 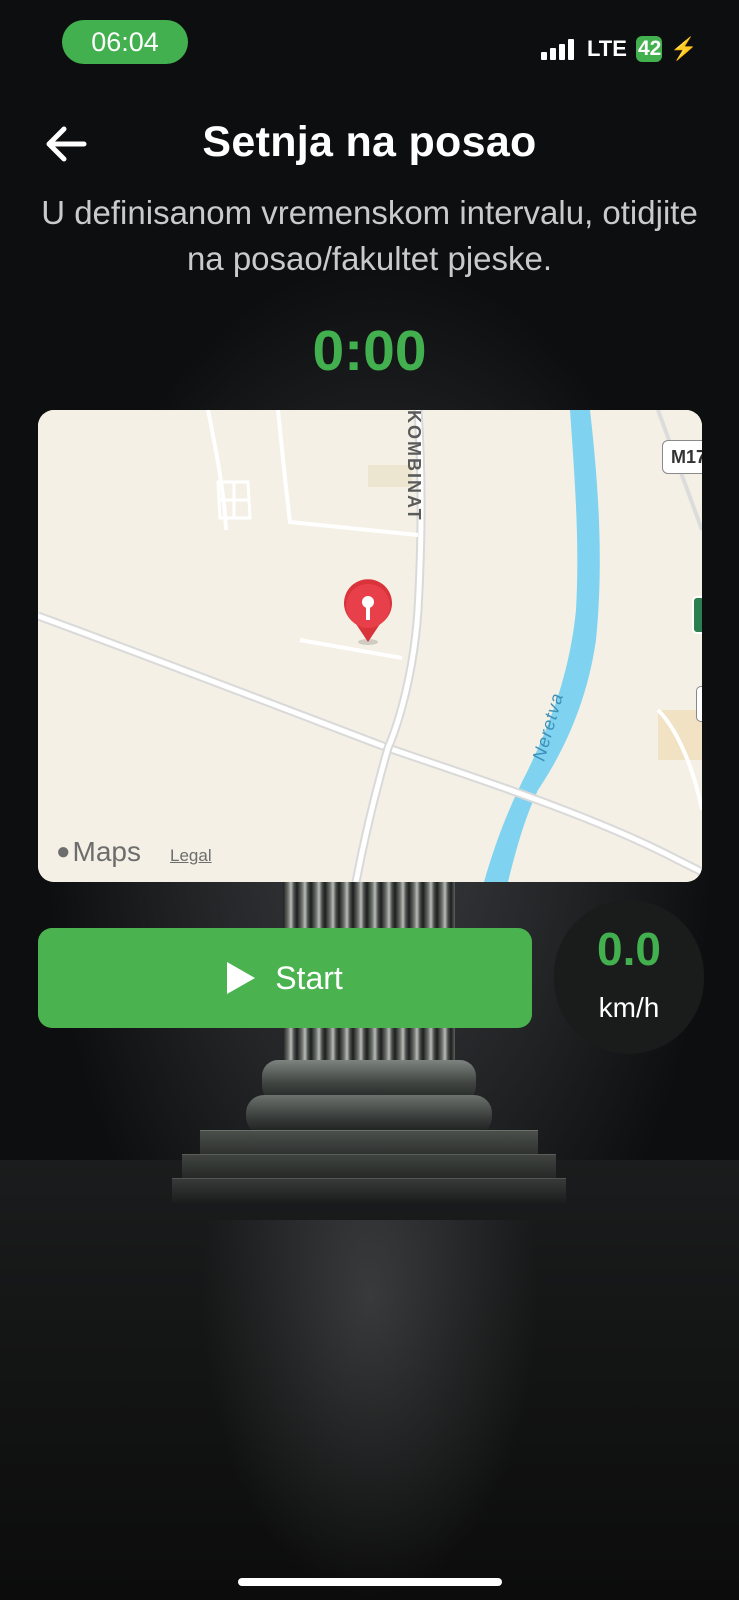 I want to click on charging-icon: ⚡, so click(x=684, y=48).